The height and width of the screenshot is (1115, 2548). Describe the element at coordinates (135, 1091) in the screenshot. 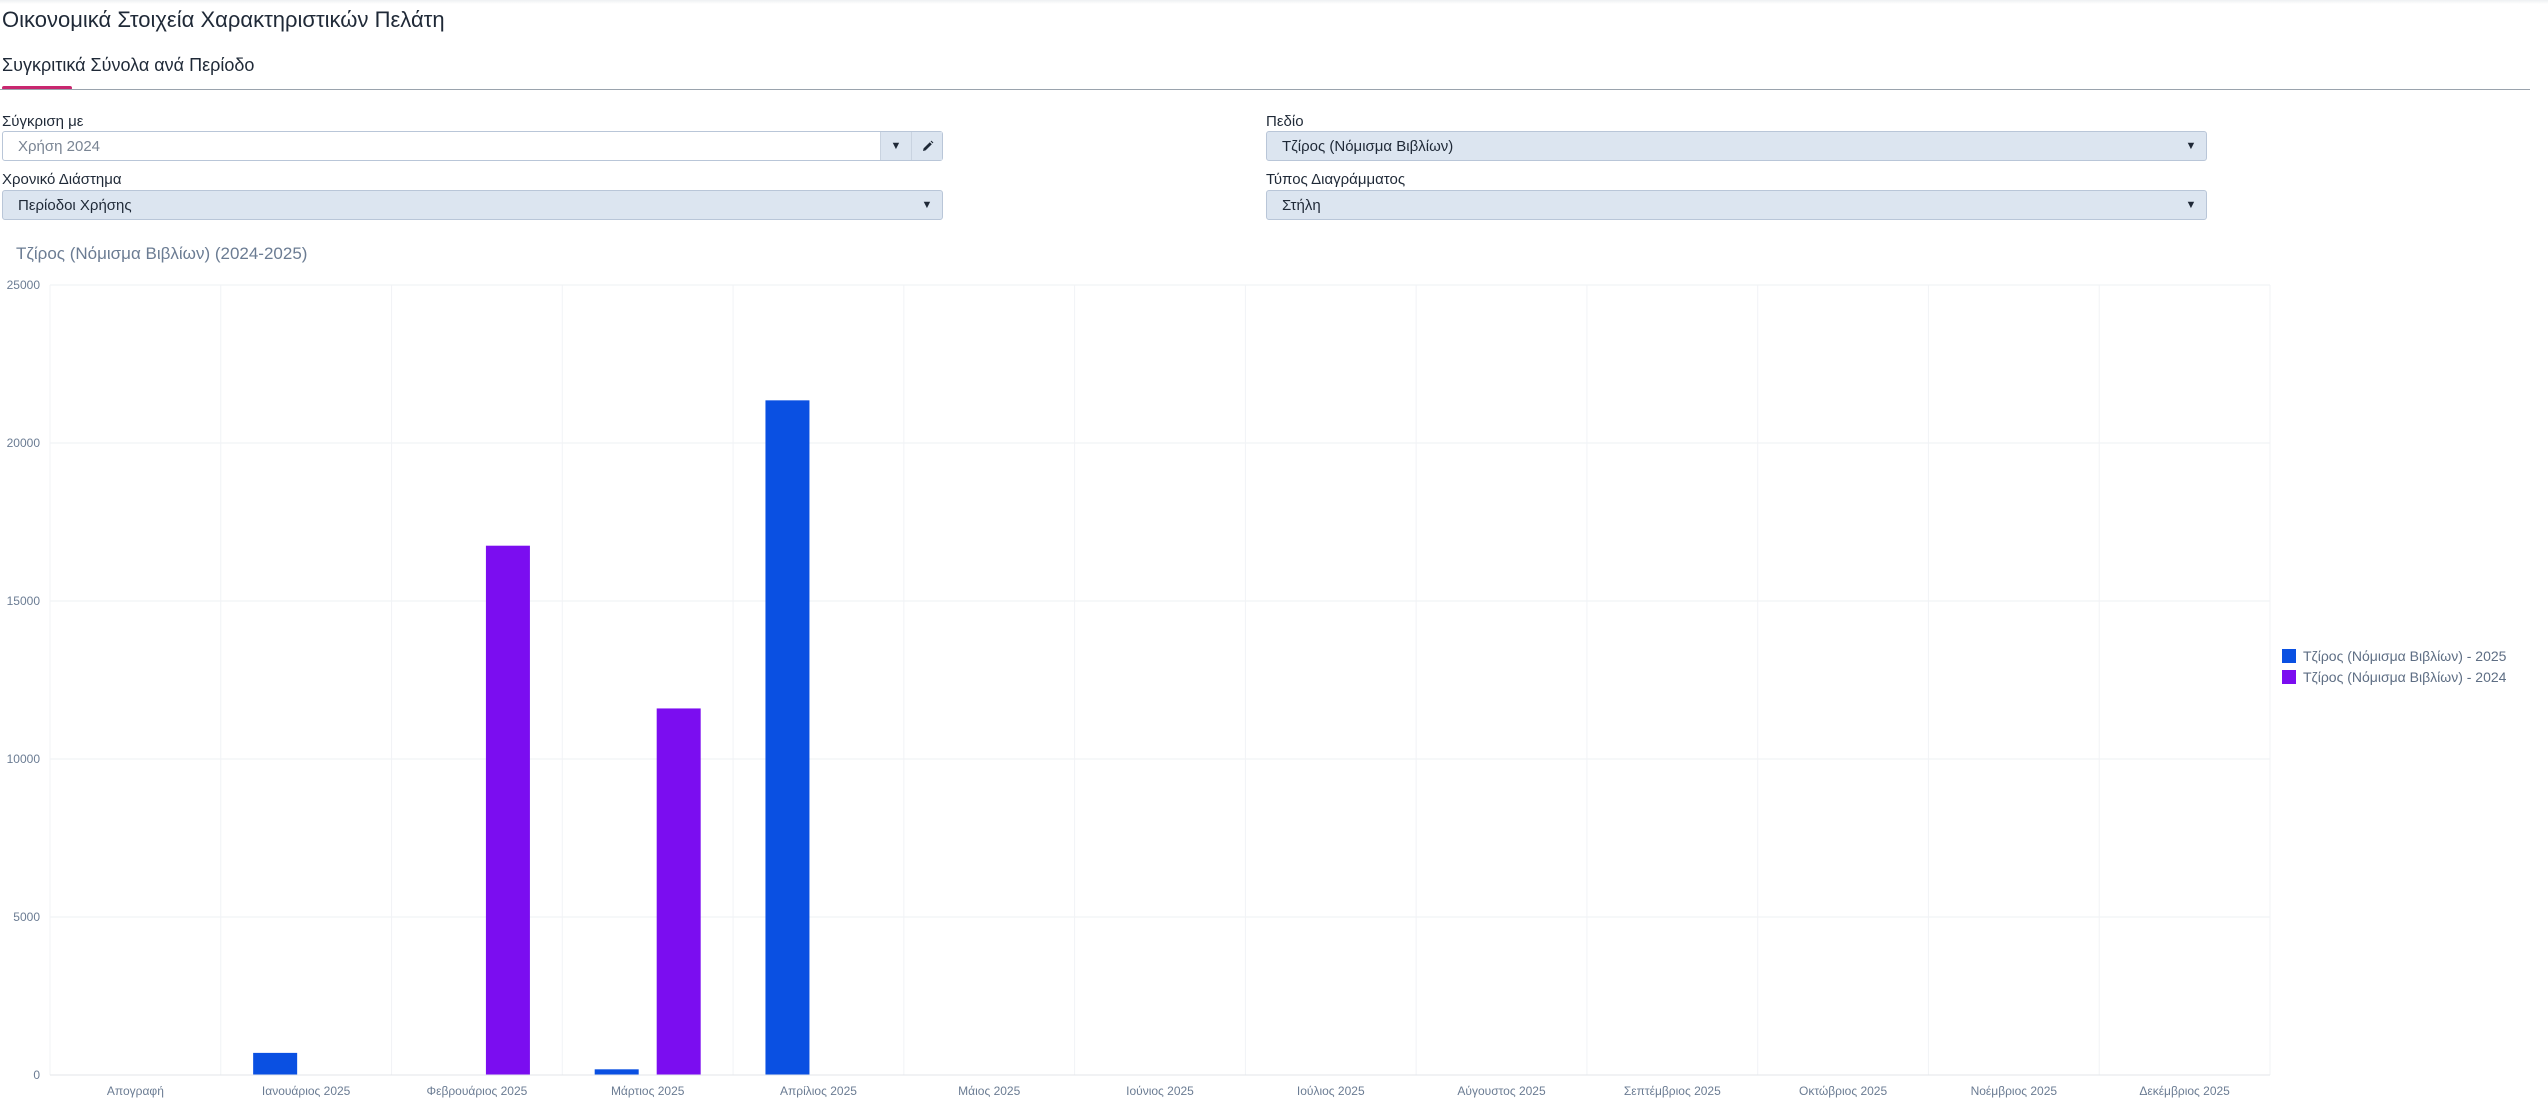

I see `x-tick-label: Απογραφή` at that location.